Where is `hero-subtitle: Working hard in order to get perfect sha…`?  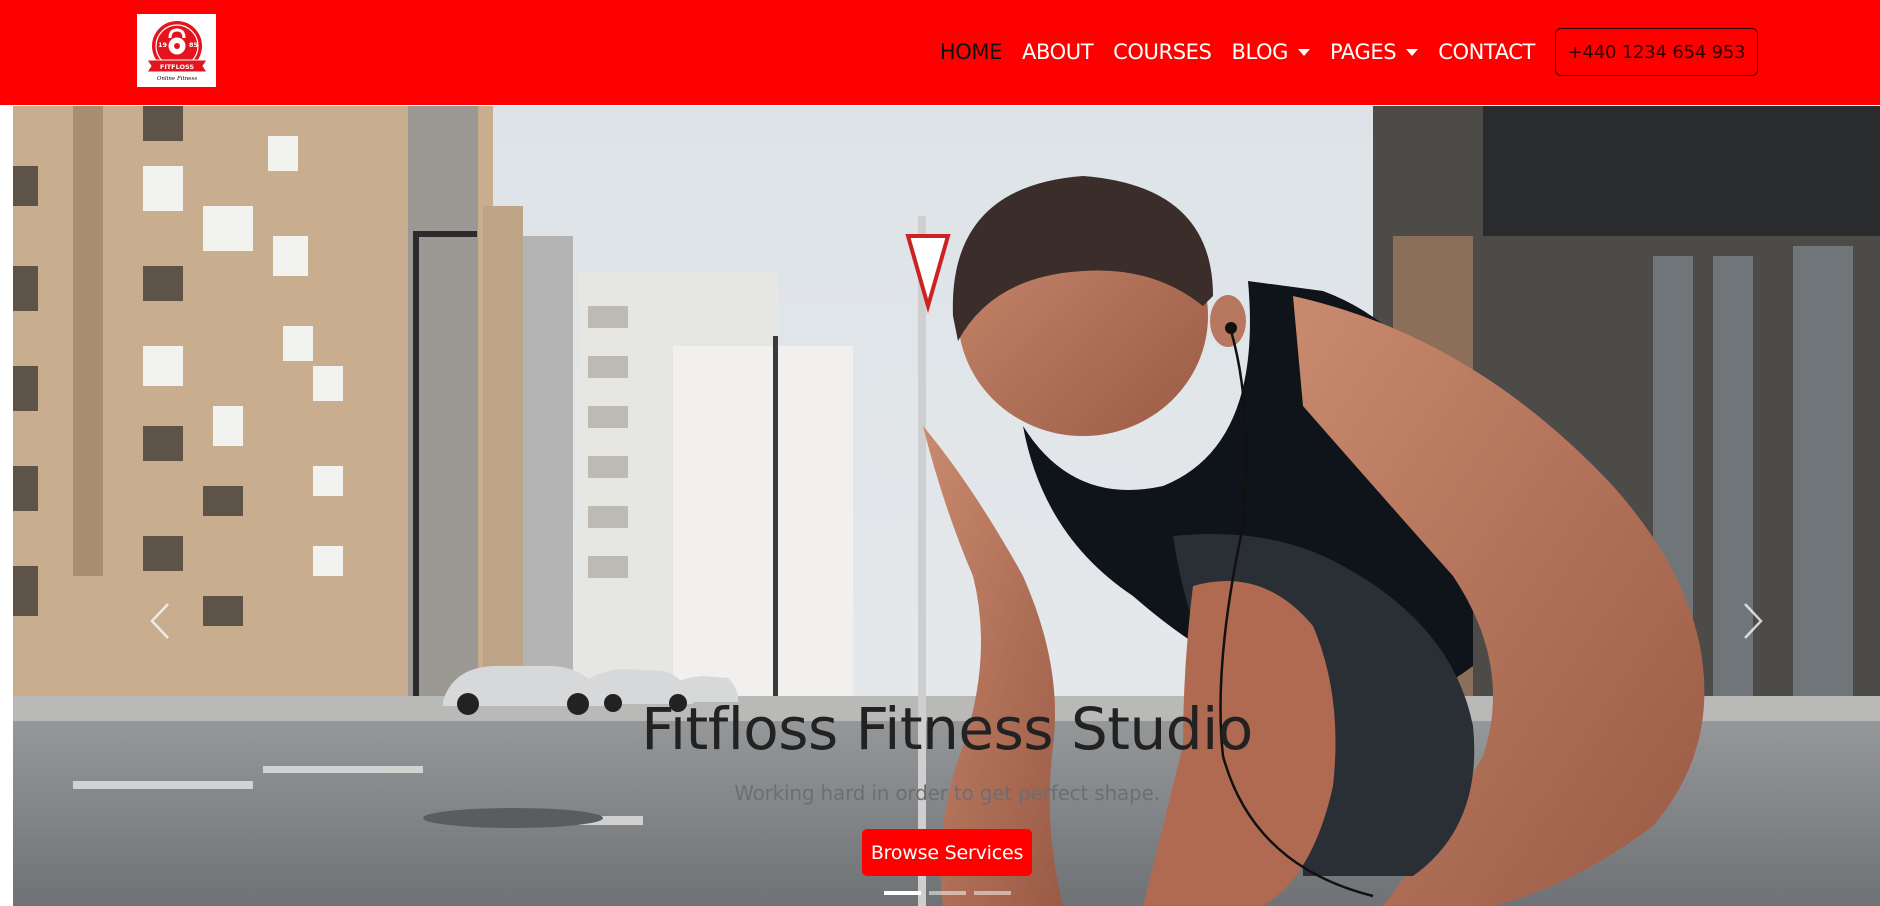 hero-subtitle: Working hard in order to get perfect sha… is located at coordinates (947, 793).